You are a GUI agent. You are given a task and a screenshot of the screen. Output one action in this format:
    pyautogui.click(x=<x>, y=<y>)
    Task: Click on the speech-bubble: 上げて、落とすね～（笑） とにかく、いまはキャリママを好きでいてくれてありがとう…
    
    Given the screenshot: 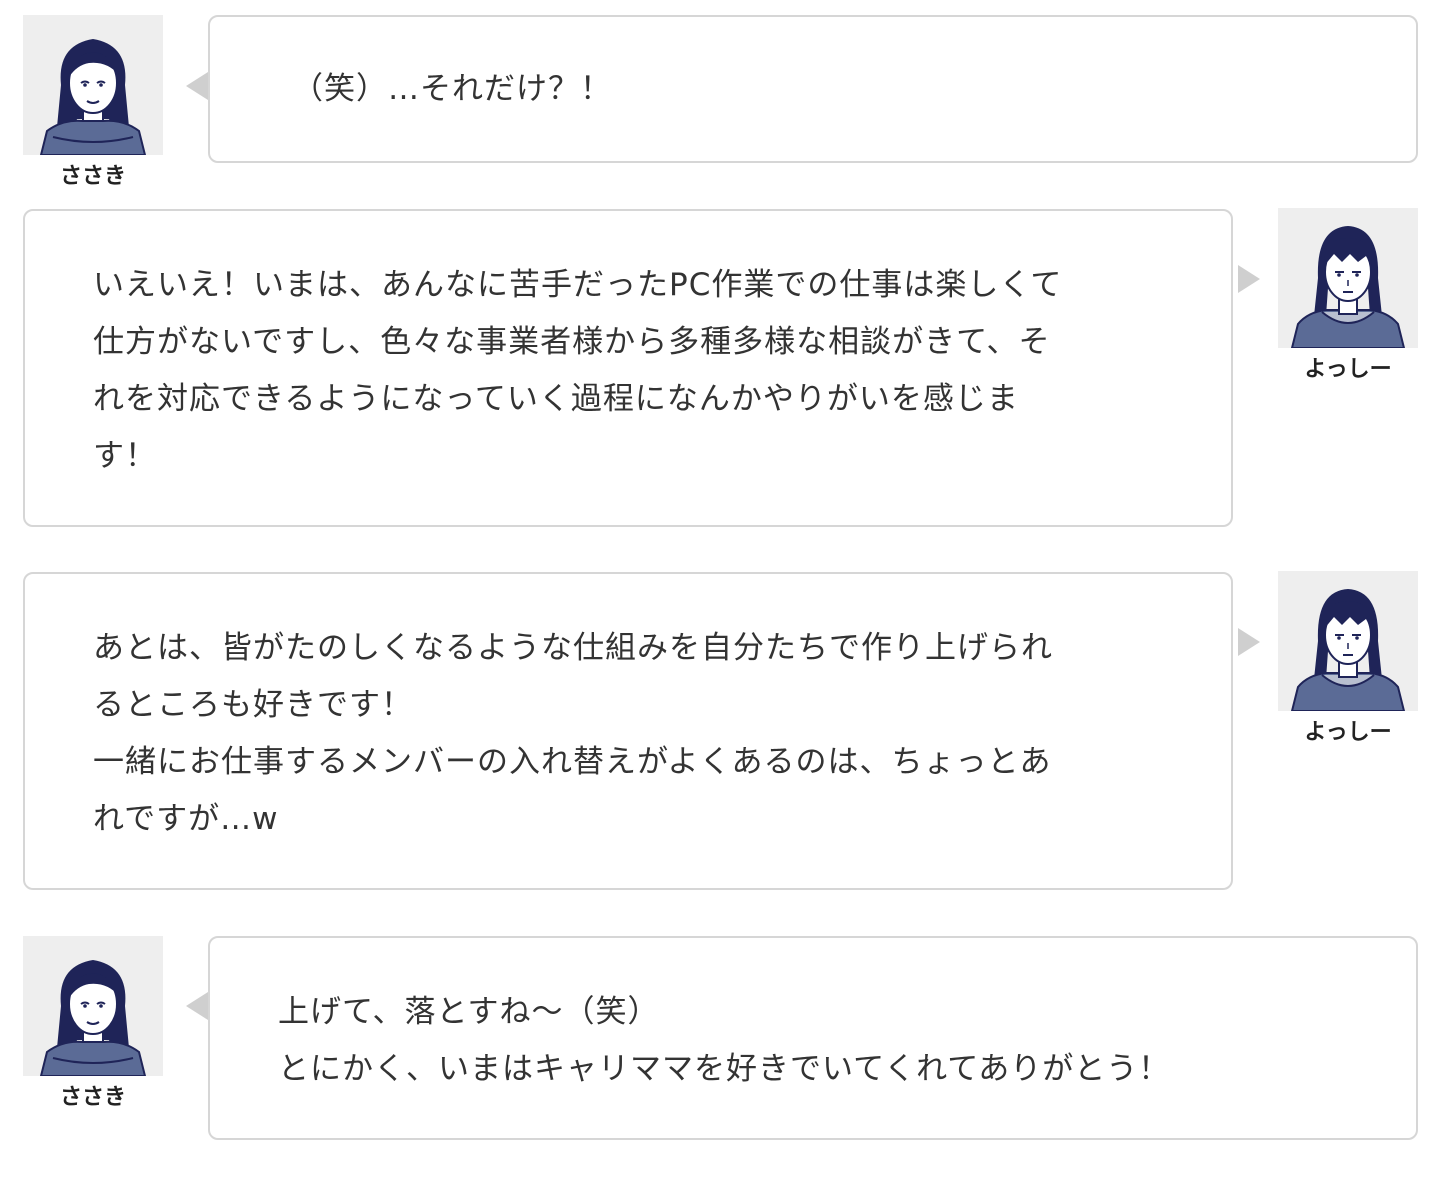 What is the action you would take?
    pyautogui.click(x=813, y=1038)
    